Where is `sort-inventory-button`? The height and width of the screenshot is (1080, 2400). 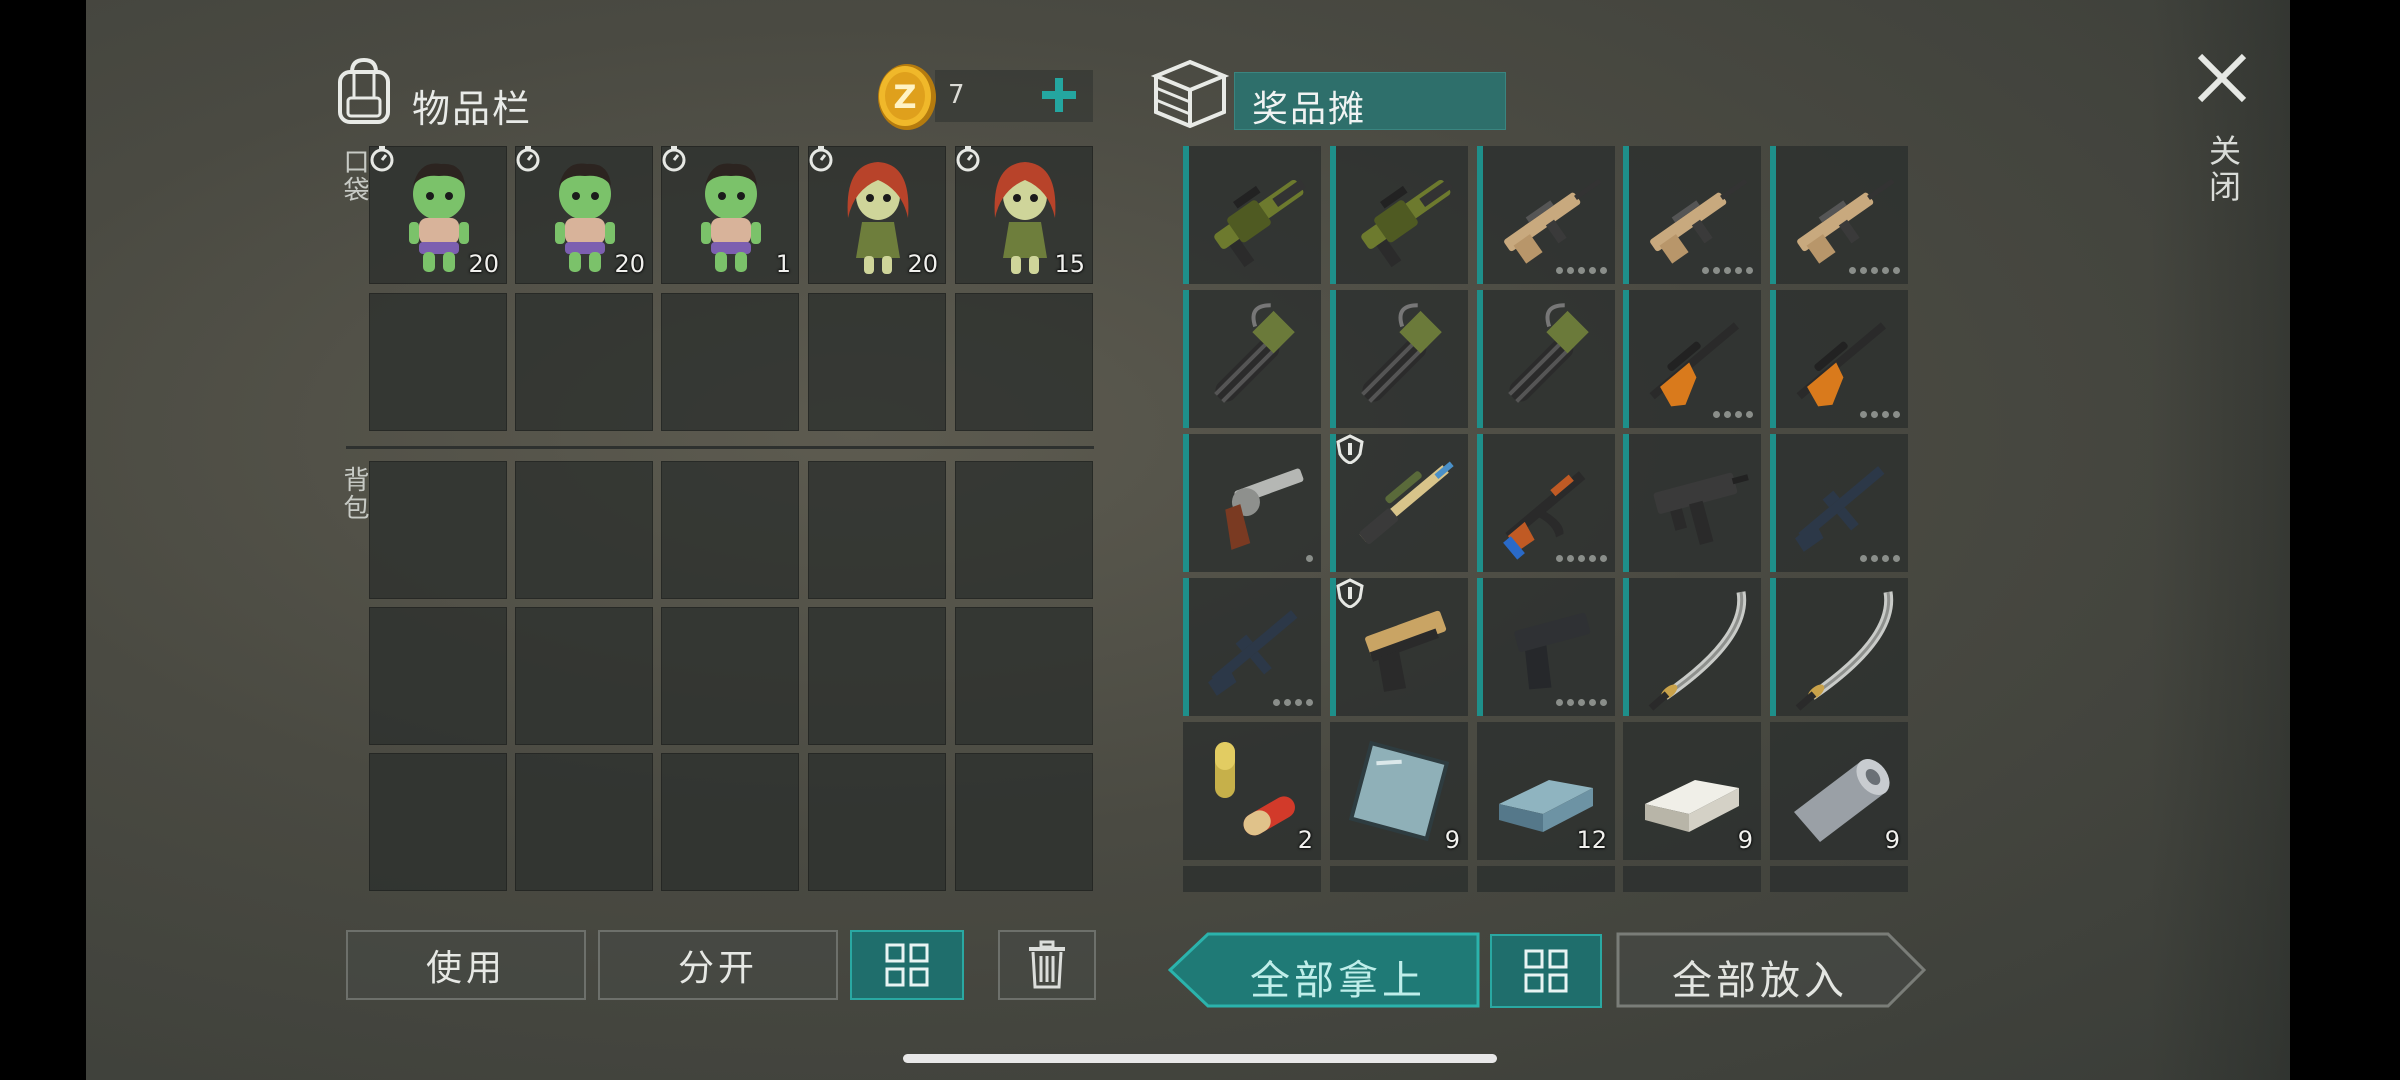
sort-inventory-button is located at coordinates (907, 965).